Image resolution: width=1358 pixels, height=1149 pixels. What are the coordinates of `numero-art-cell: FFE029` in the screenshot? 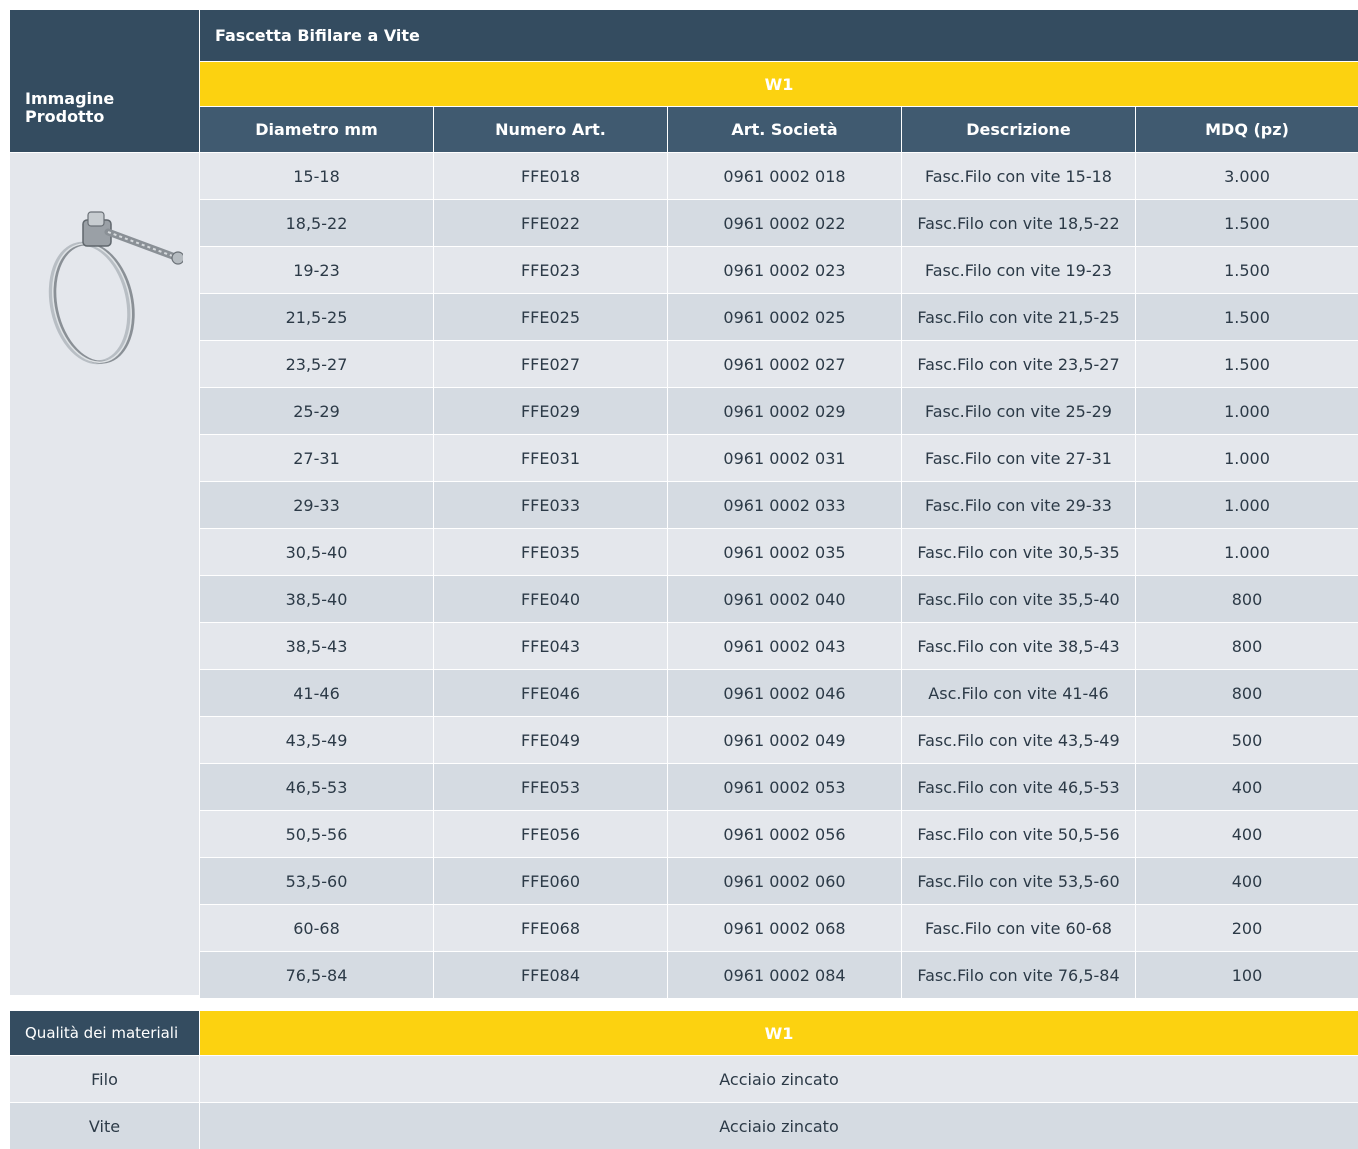 It's located at (550, 411).